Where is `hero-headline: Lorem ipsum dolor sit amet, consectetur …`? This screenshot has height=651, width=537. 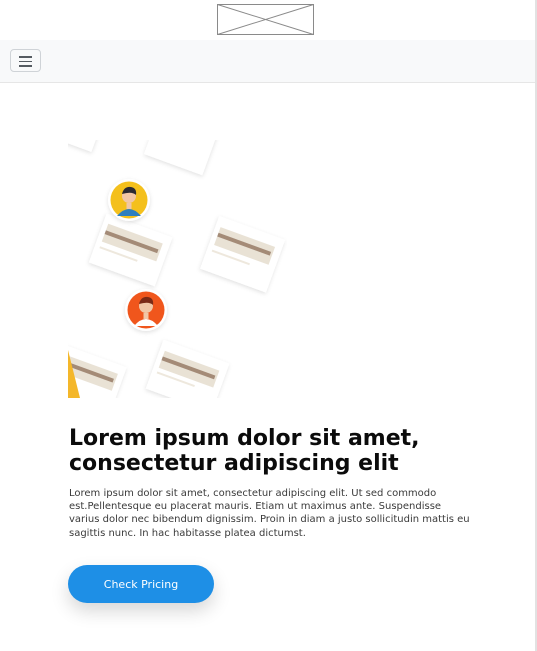
hero-headline: Lorem ipsum dolor sit amet, consectetur … is located at coordinates (244, 451).